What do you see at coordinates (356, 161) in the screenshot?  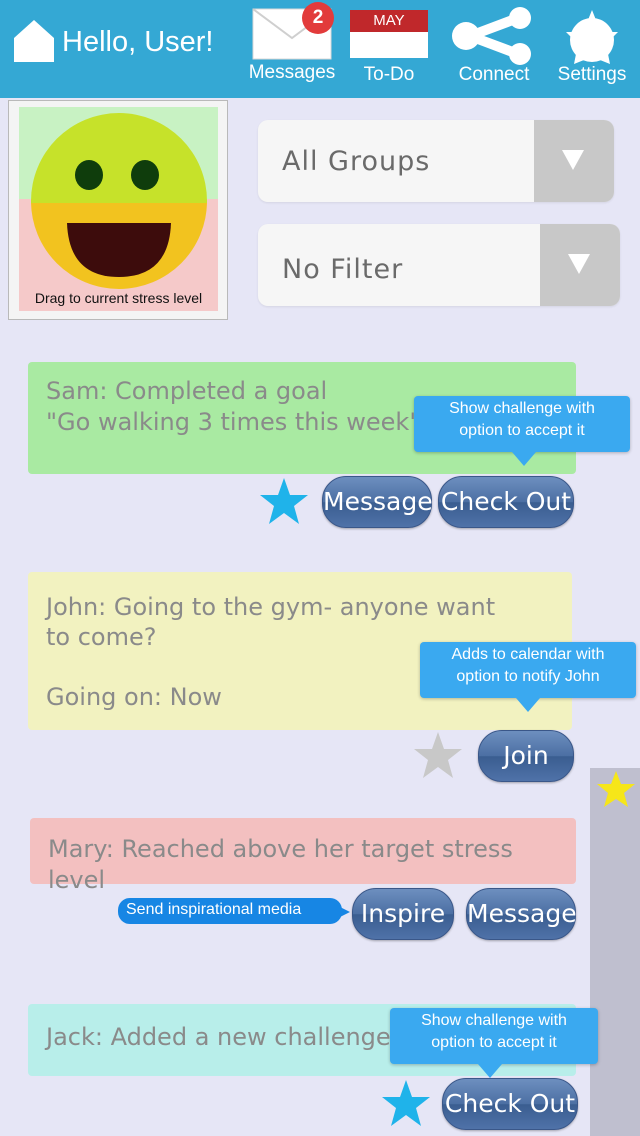 I see `group-dropdown-value: All Groups` at bounding box center [356, 161].